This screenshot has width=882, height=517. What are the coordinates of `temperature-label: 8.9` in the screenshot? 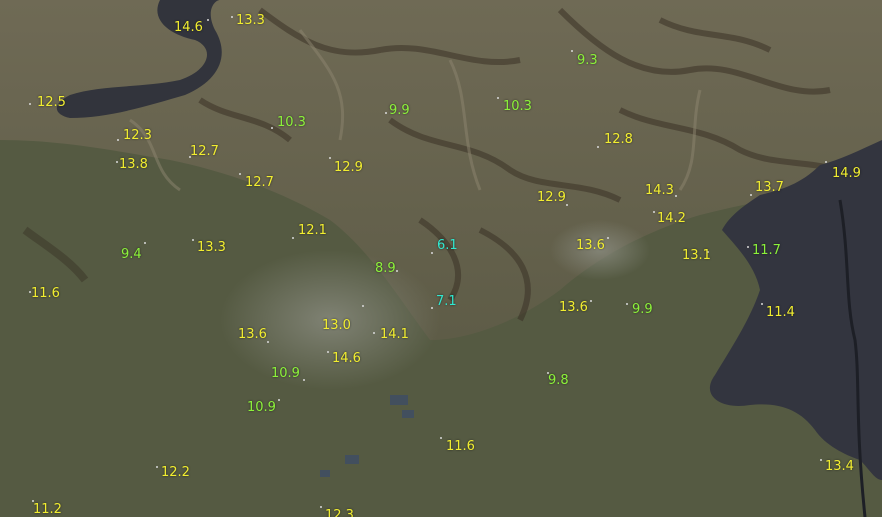 It's located at (385, 268).